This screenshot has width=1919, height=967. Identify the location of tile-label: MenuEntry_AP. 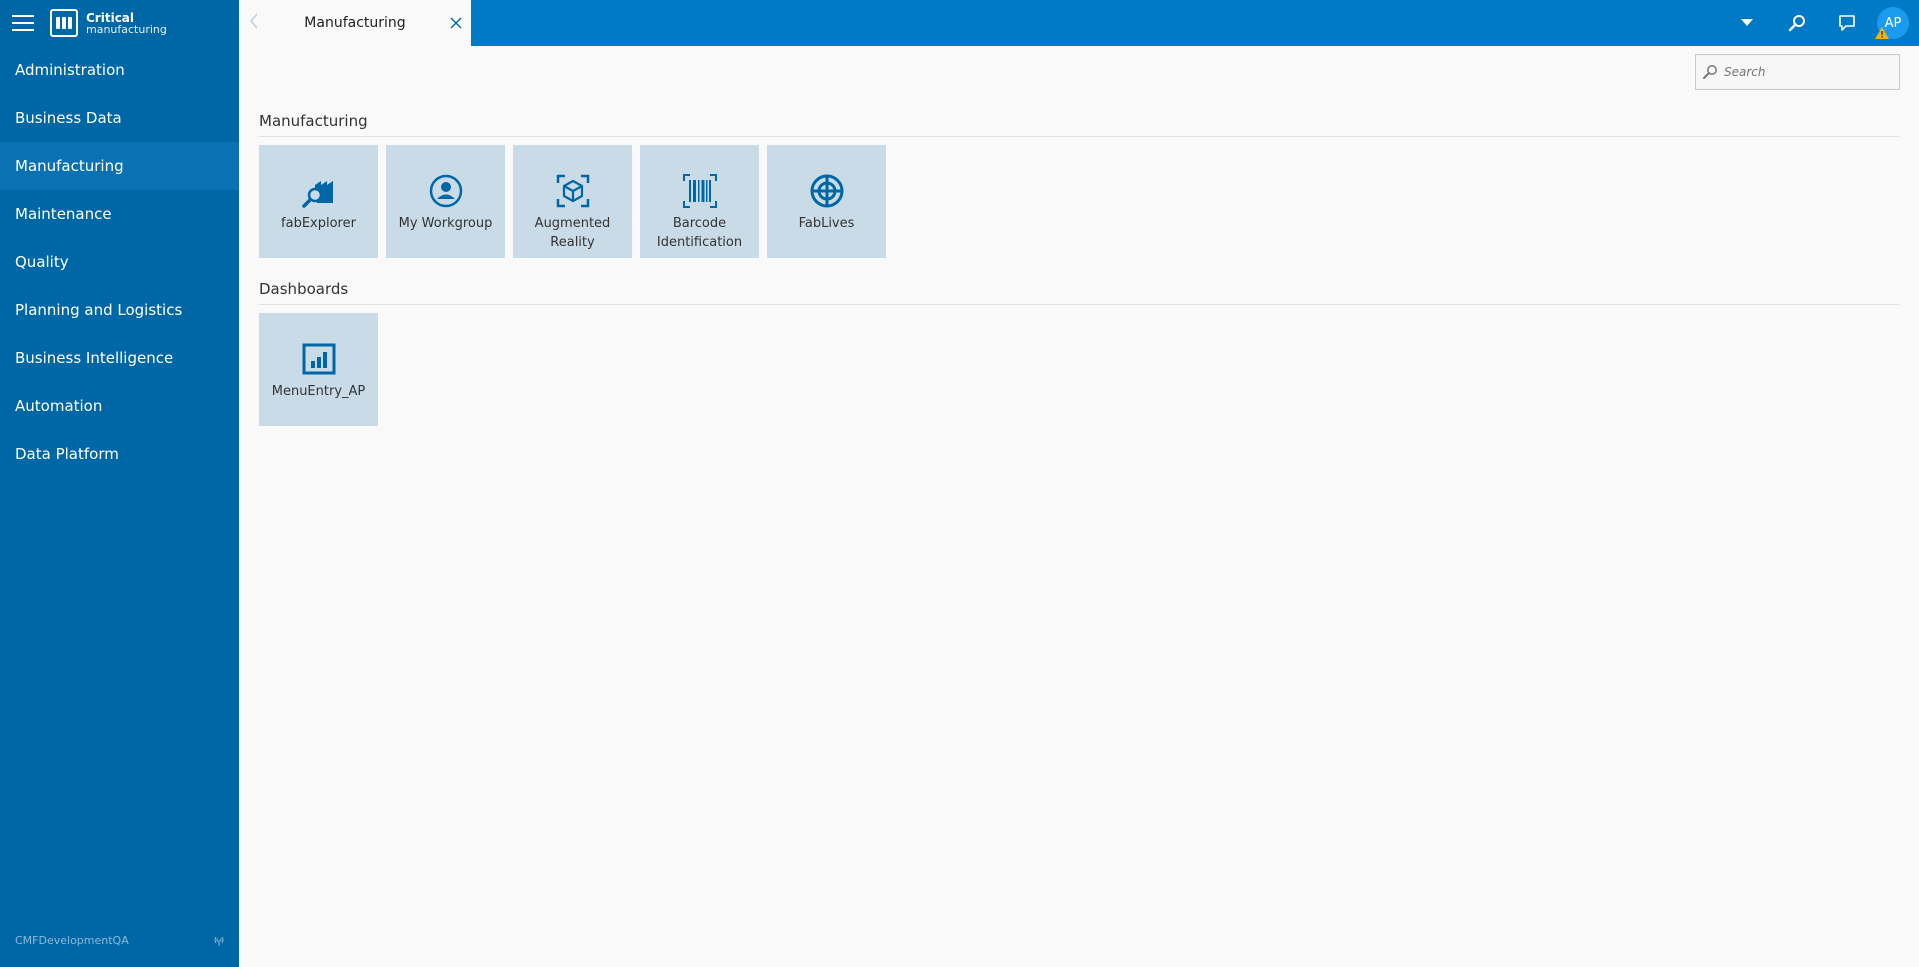
(318, 391).